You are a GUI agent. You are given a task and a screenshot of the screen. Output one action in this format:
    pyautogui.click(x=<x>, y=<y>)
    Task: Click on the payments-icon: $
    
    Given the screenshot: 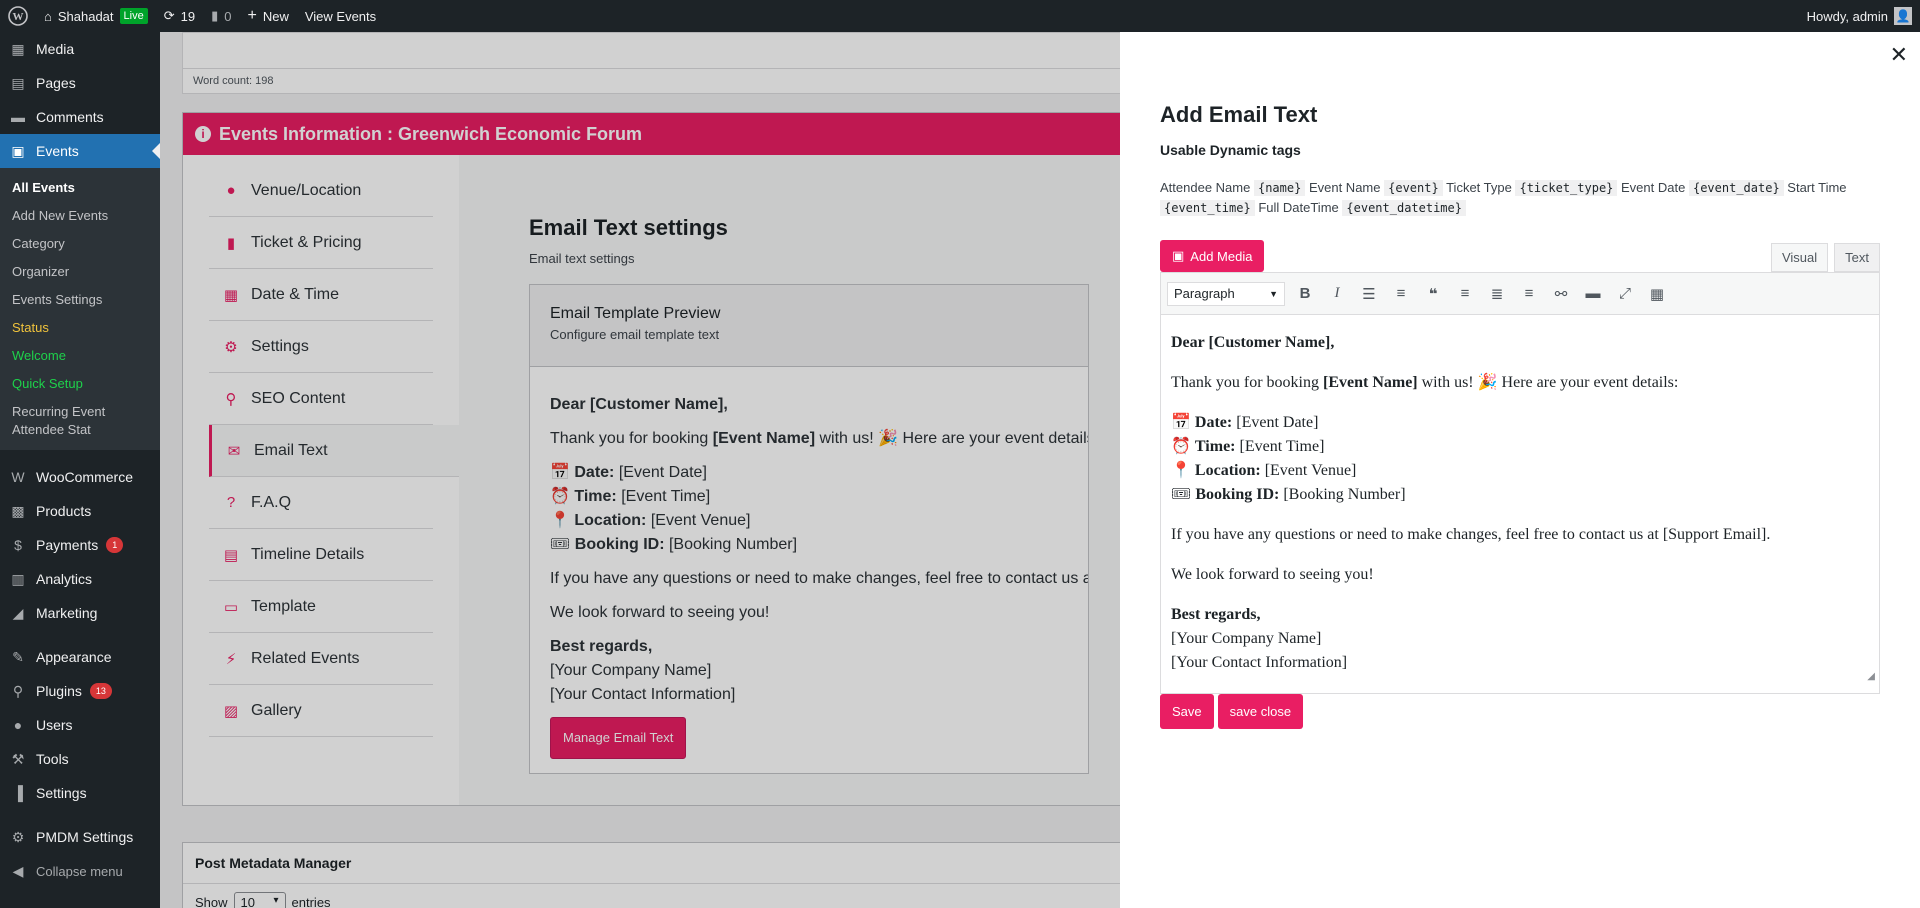 What is the action you would take?
    pyautogui.click(x=18, y=545)
    